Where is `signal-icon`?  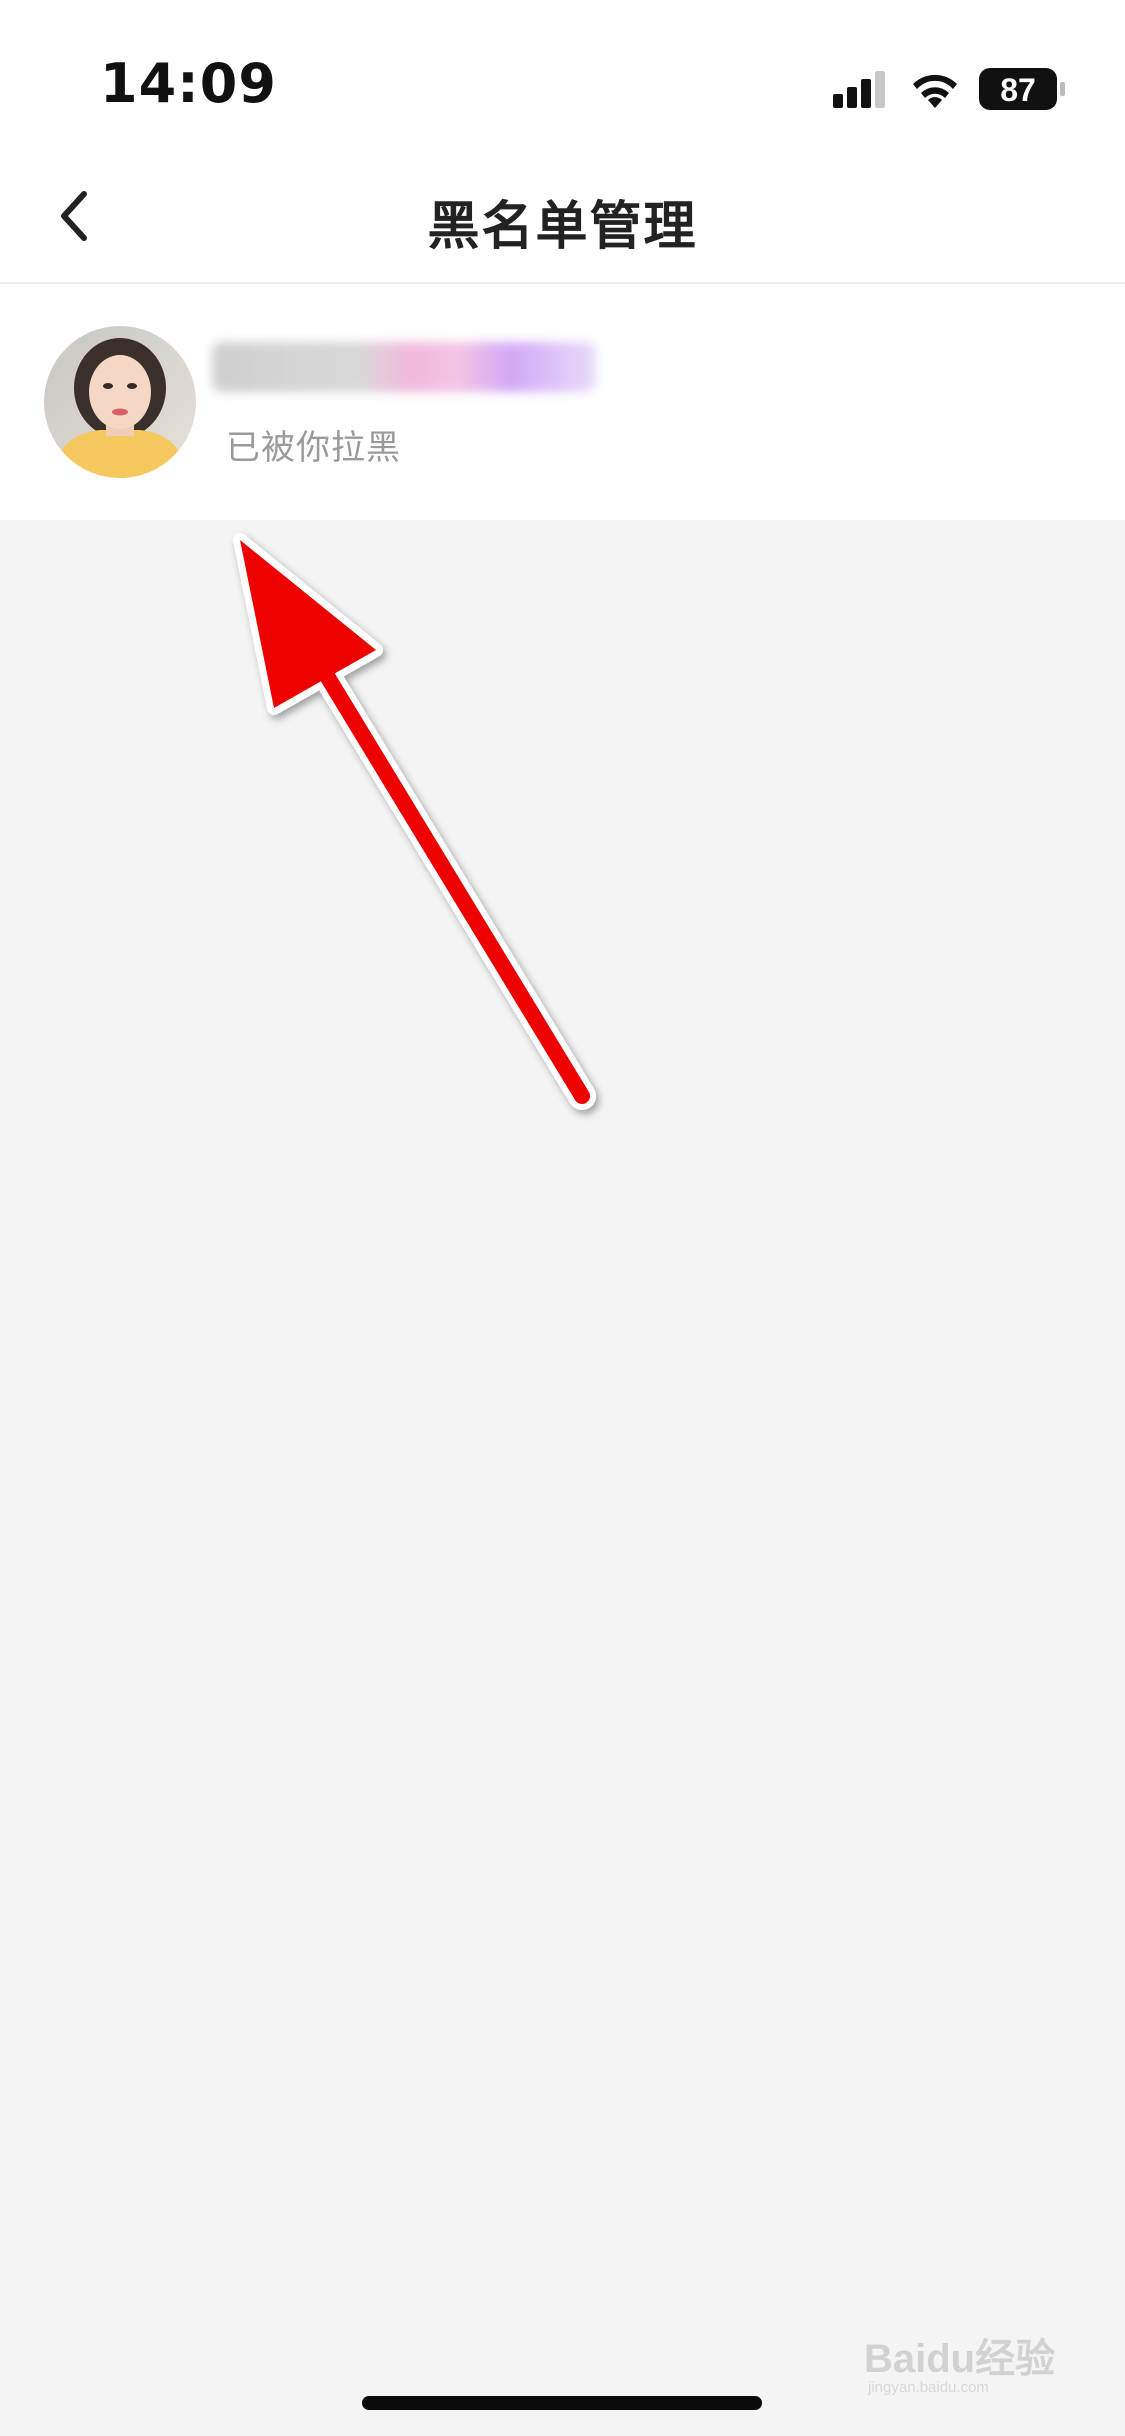
signal-icon is located at coordinates (859, 89).